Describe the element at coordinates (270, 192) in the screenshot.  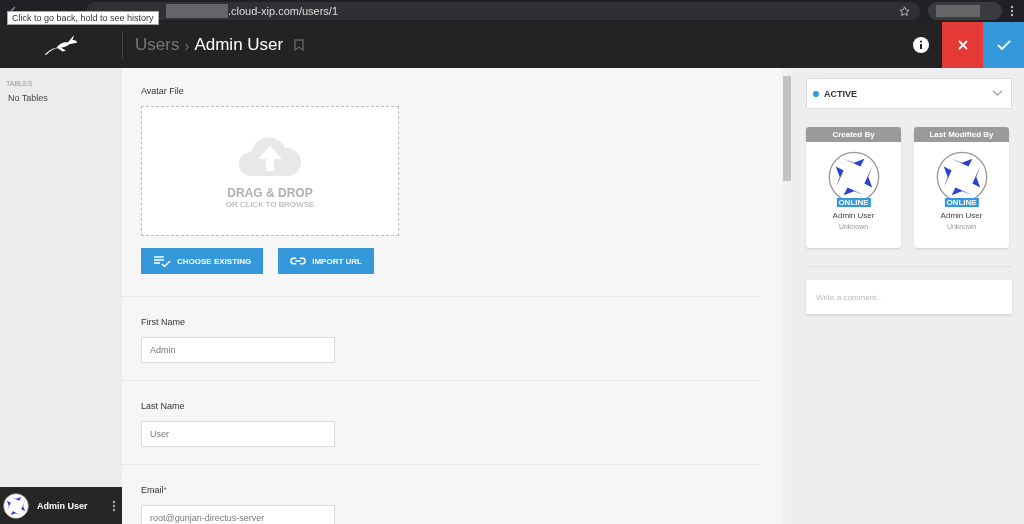
I see `drop-title: DRAG & DROP` at that location.